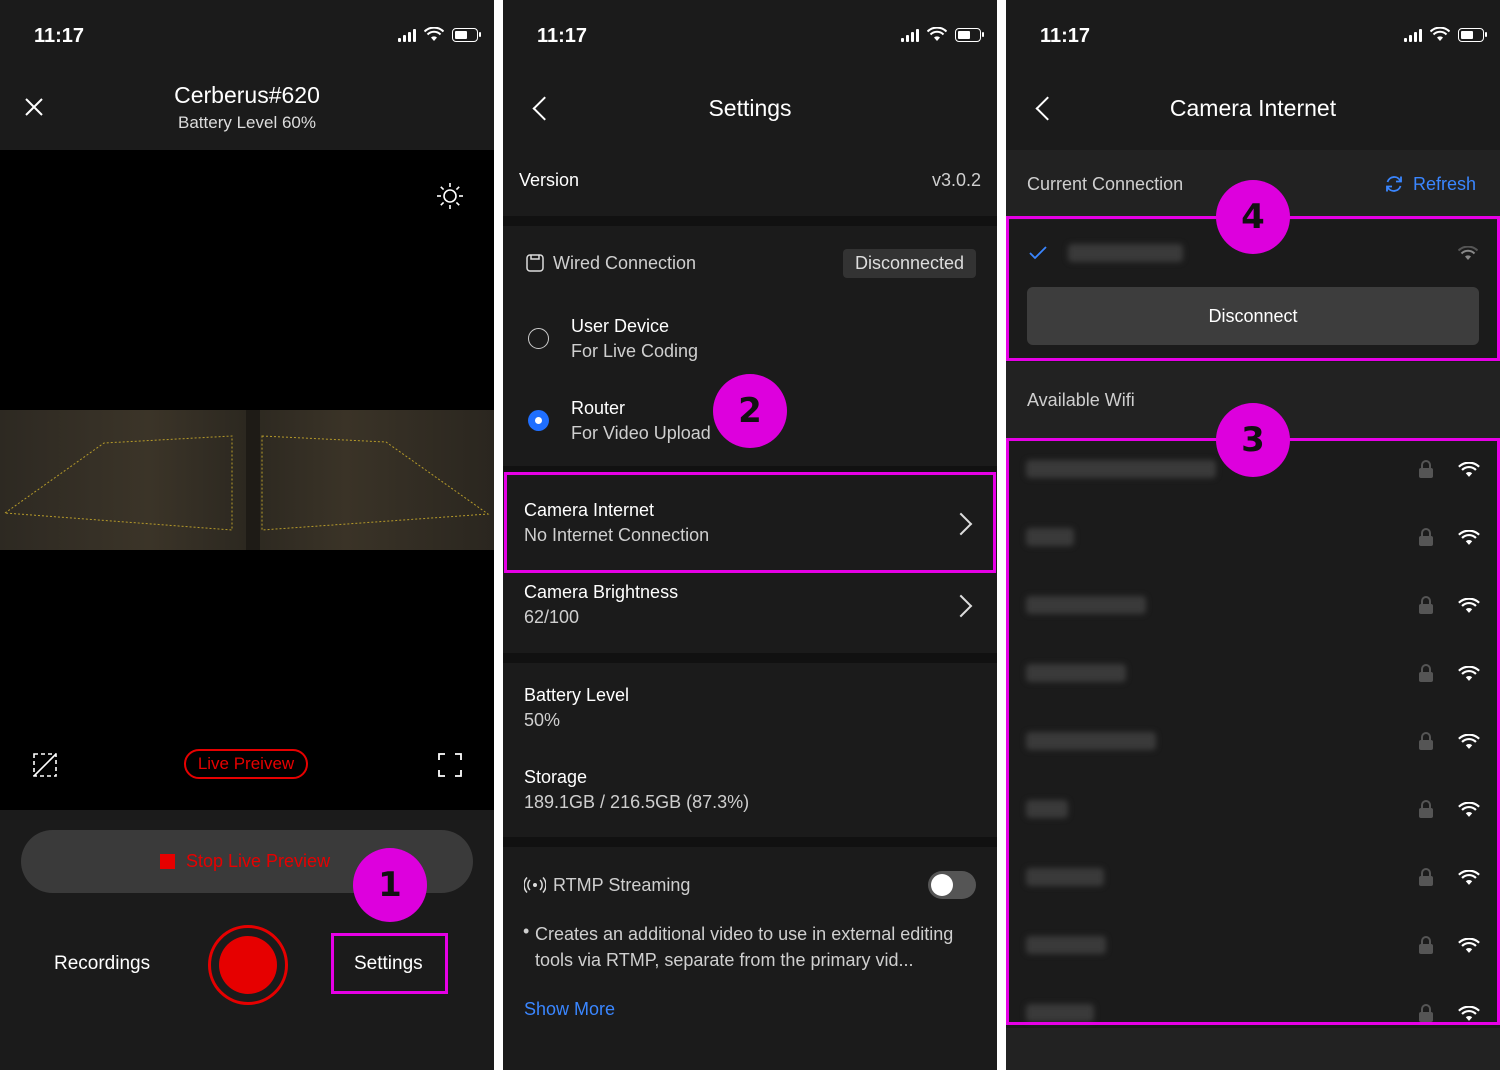 The height and width of the screenshot is (1070, 1500). Describe the element at coordinates (1081, 400) in the screenshot. I see `available-wifi-label: Available Wifi` at that location.